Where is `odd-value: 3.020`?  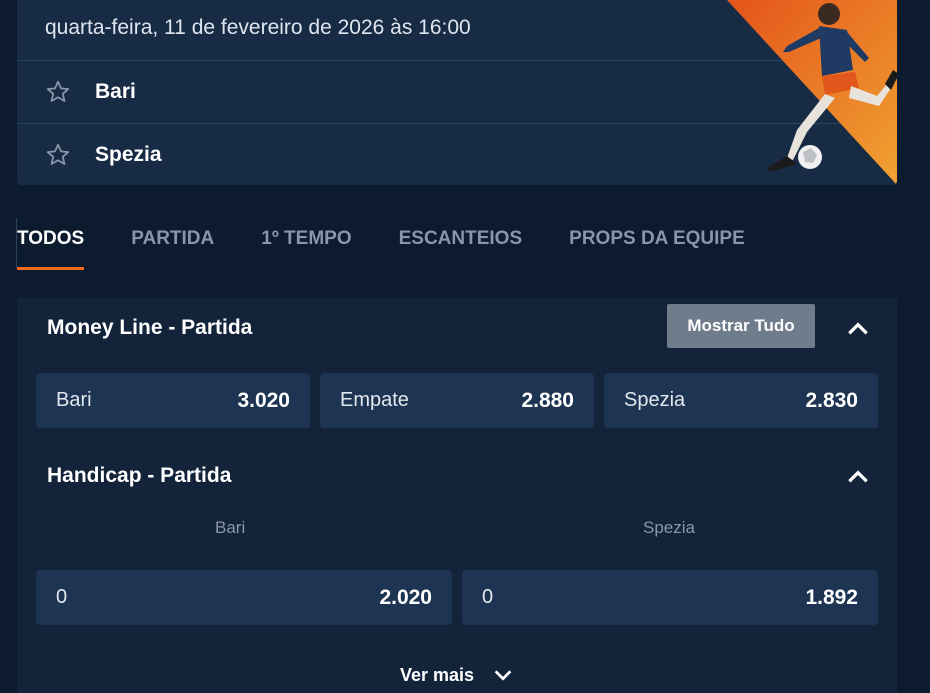 odd-value: 3.020 is located at coordinates (263, 400).